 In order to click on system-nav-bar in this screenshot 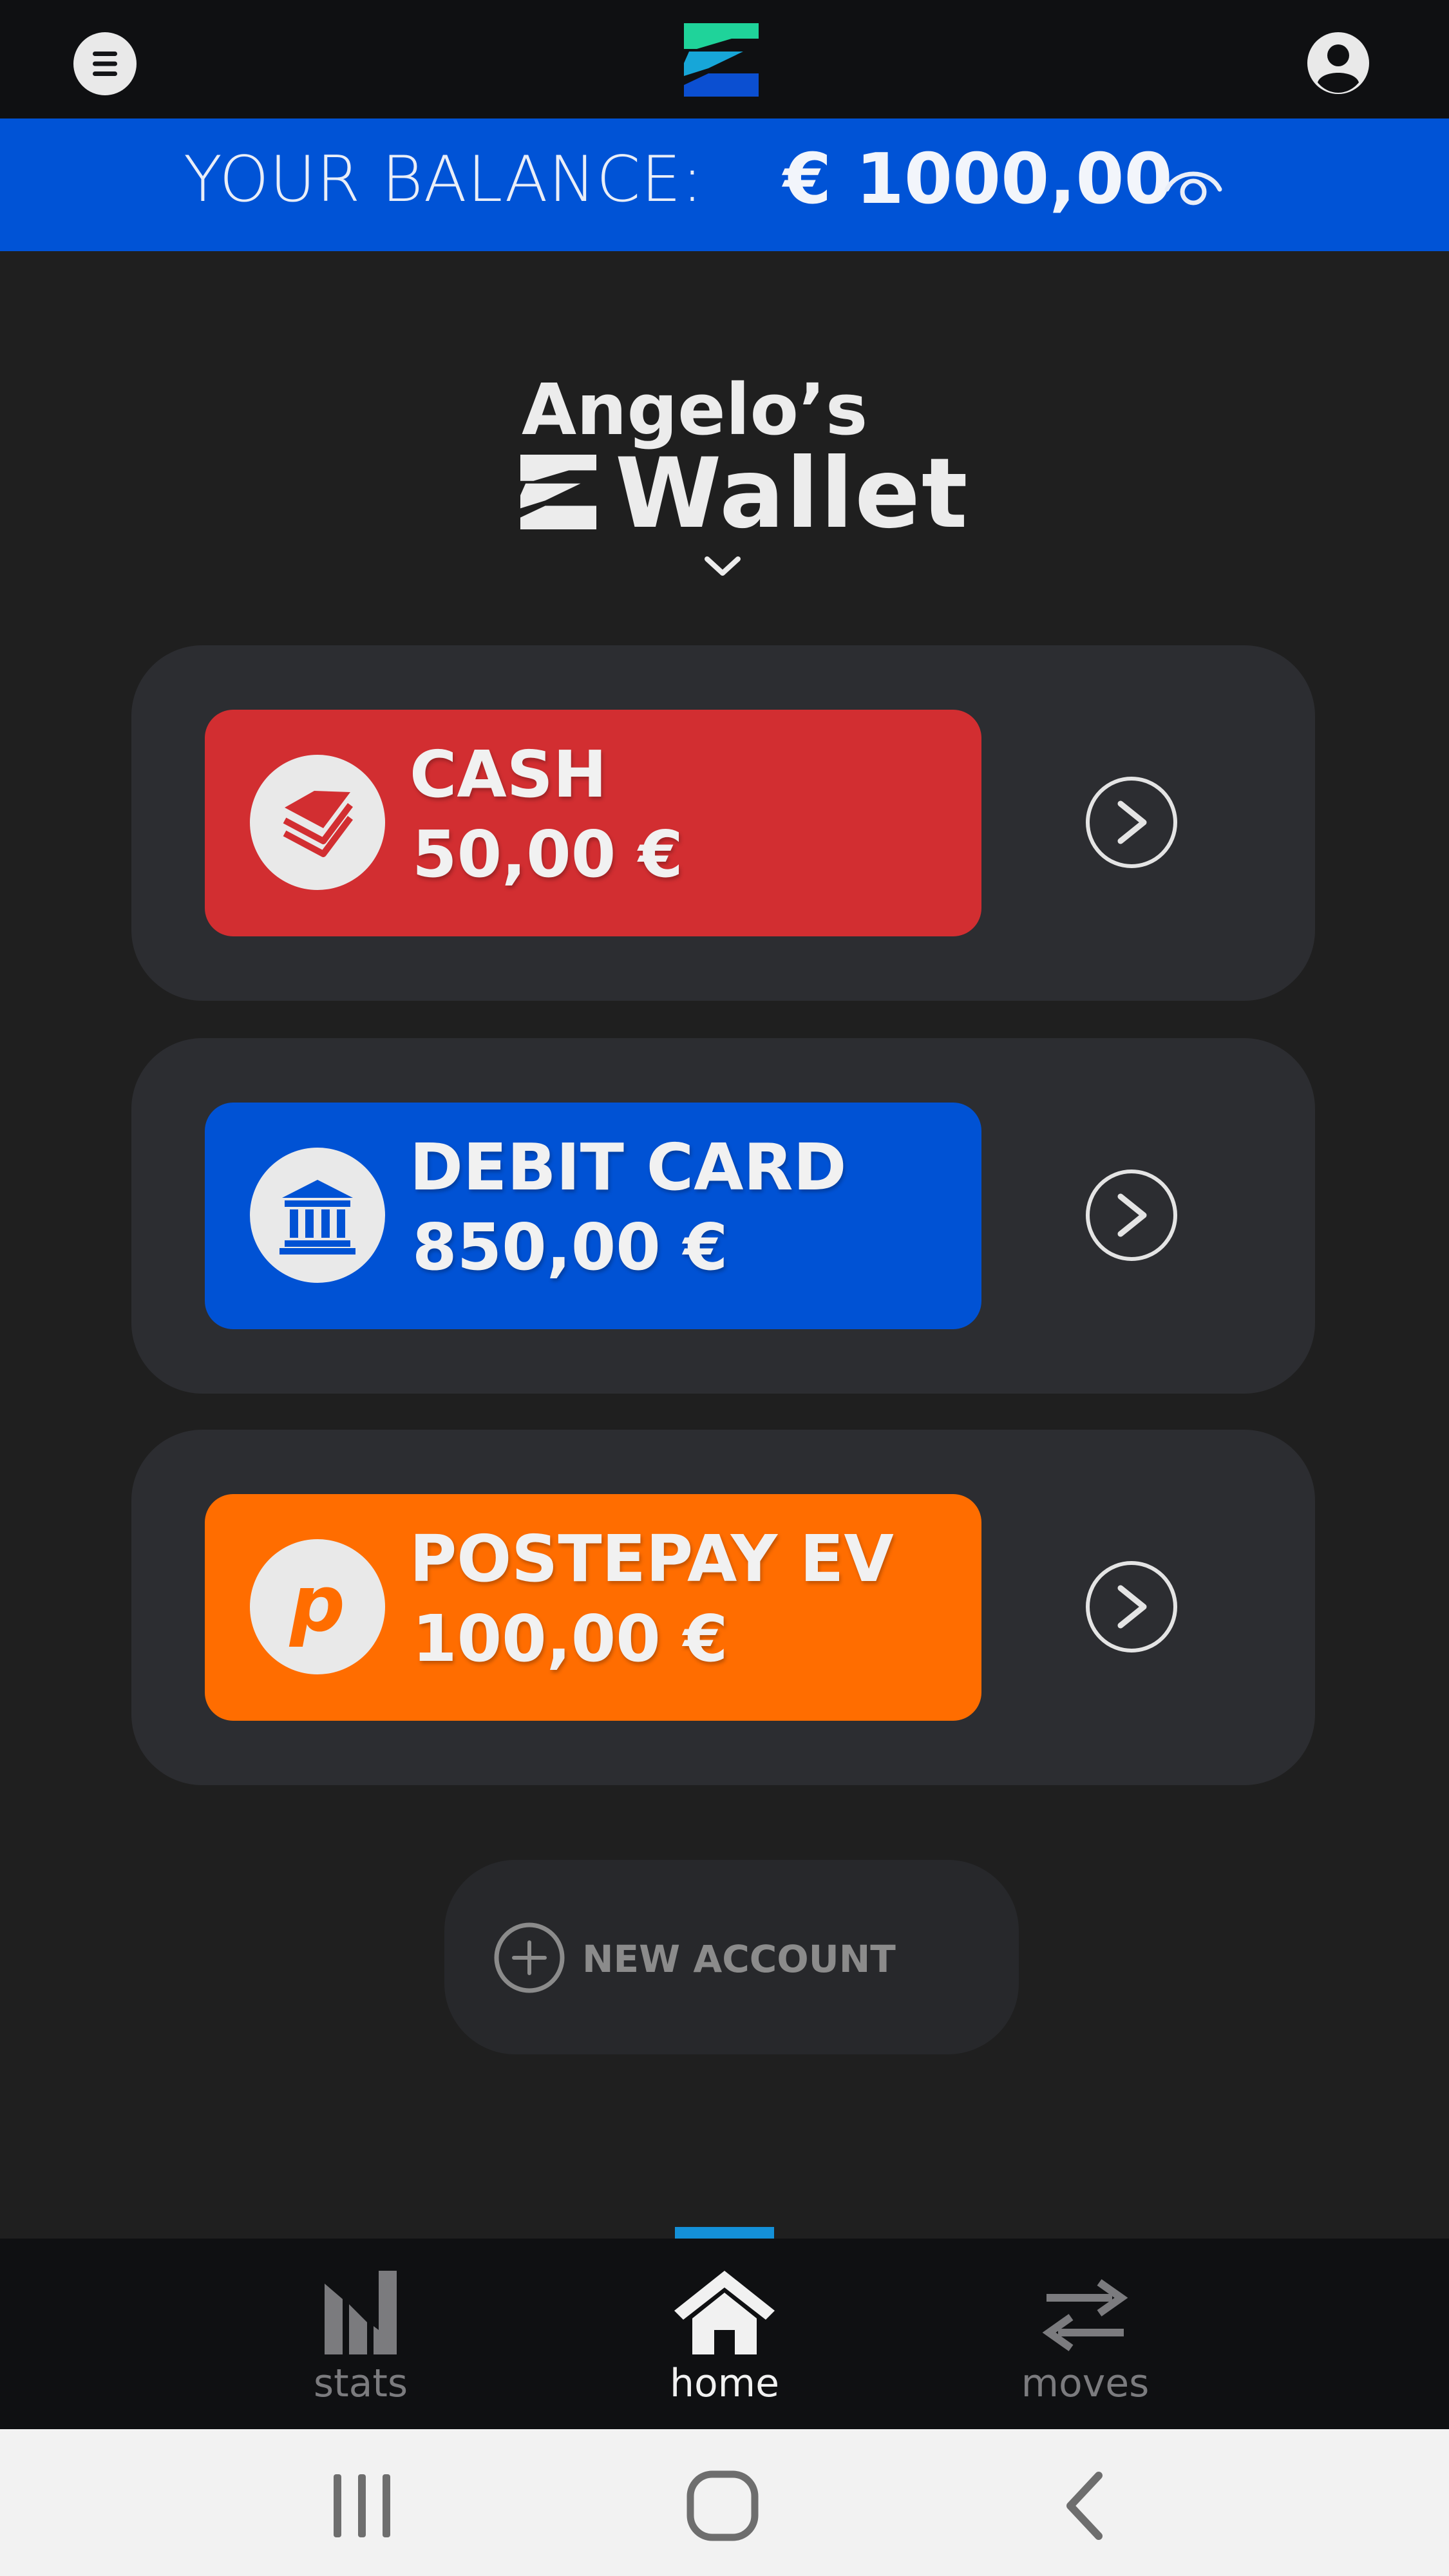, I will do `click(724, 2502)`.